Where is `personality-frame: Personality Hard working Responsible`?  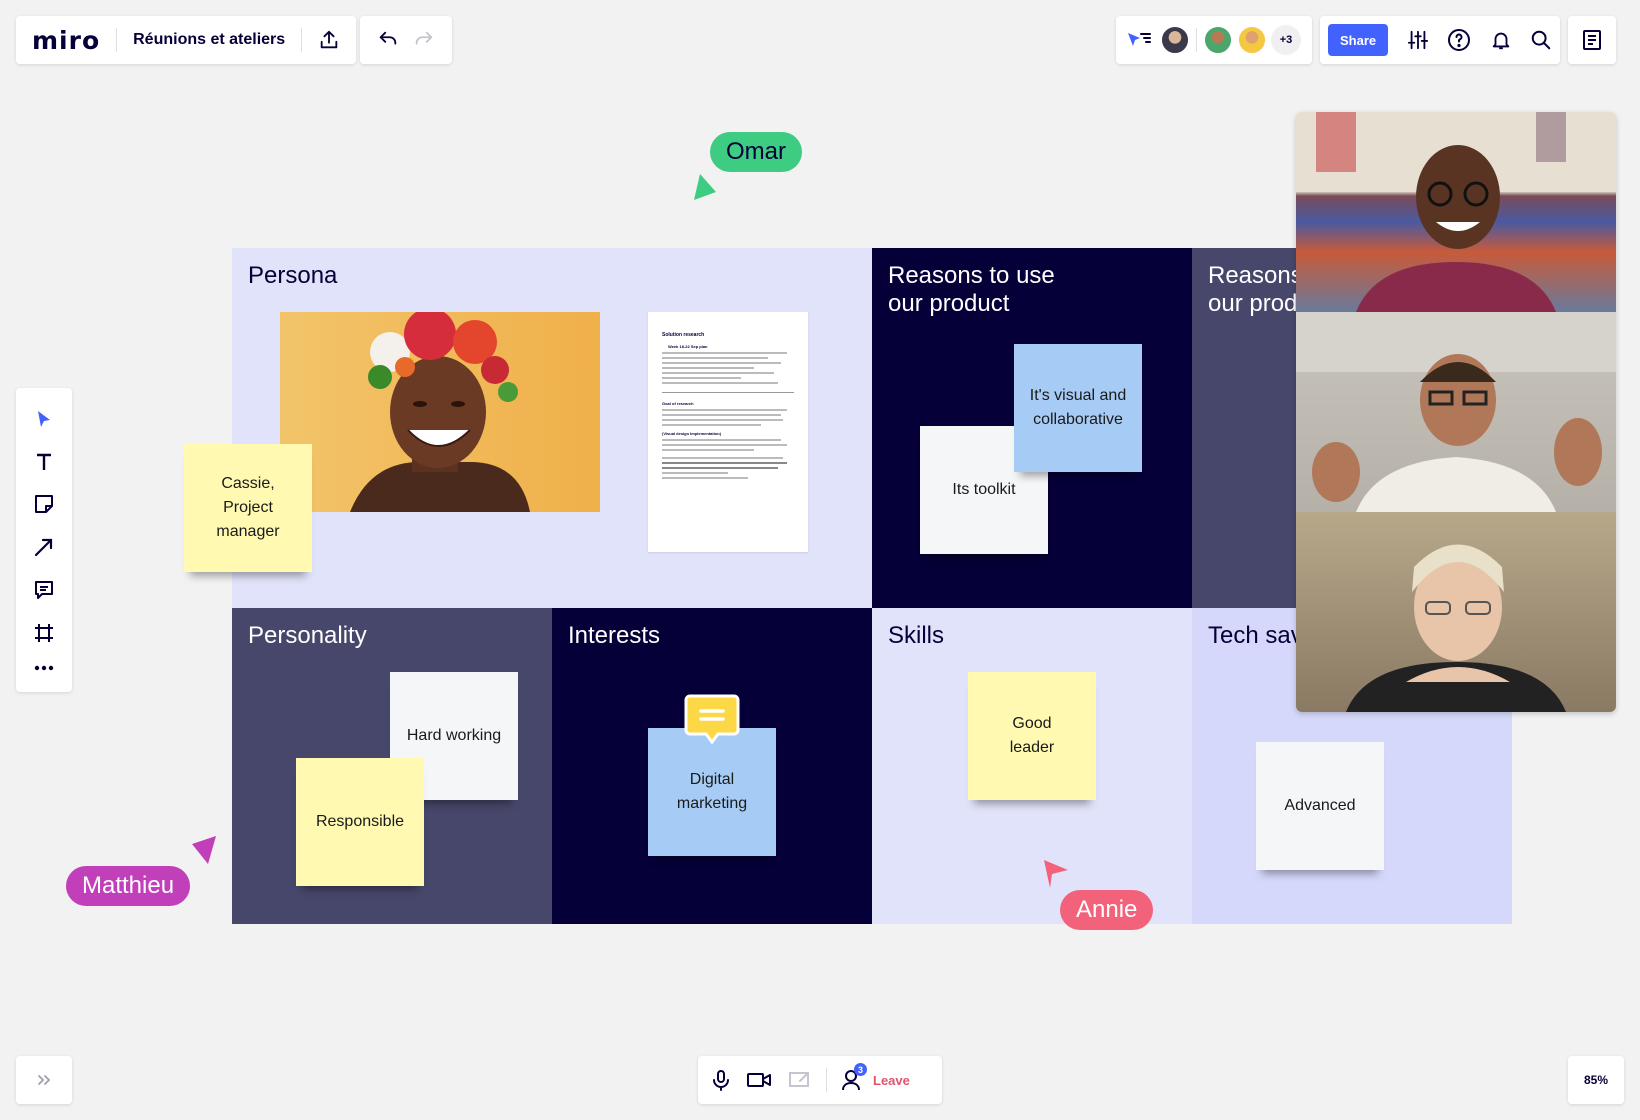
personality-frame: Personality Hard working Responsible is located at coordinates (392, 766).